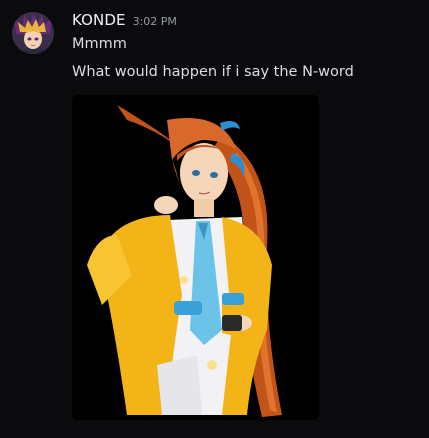 The width and height of the screenshot is (429, 438). Describe the element at coordinates (213, 72) in the screenshot. I see `message-text: What would happen if i say the N-word` at that location.